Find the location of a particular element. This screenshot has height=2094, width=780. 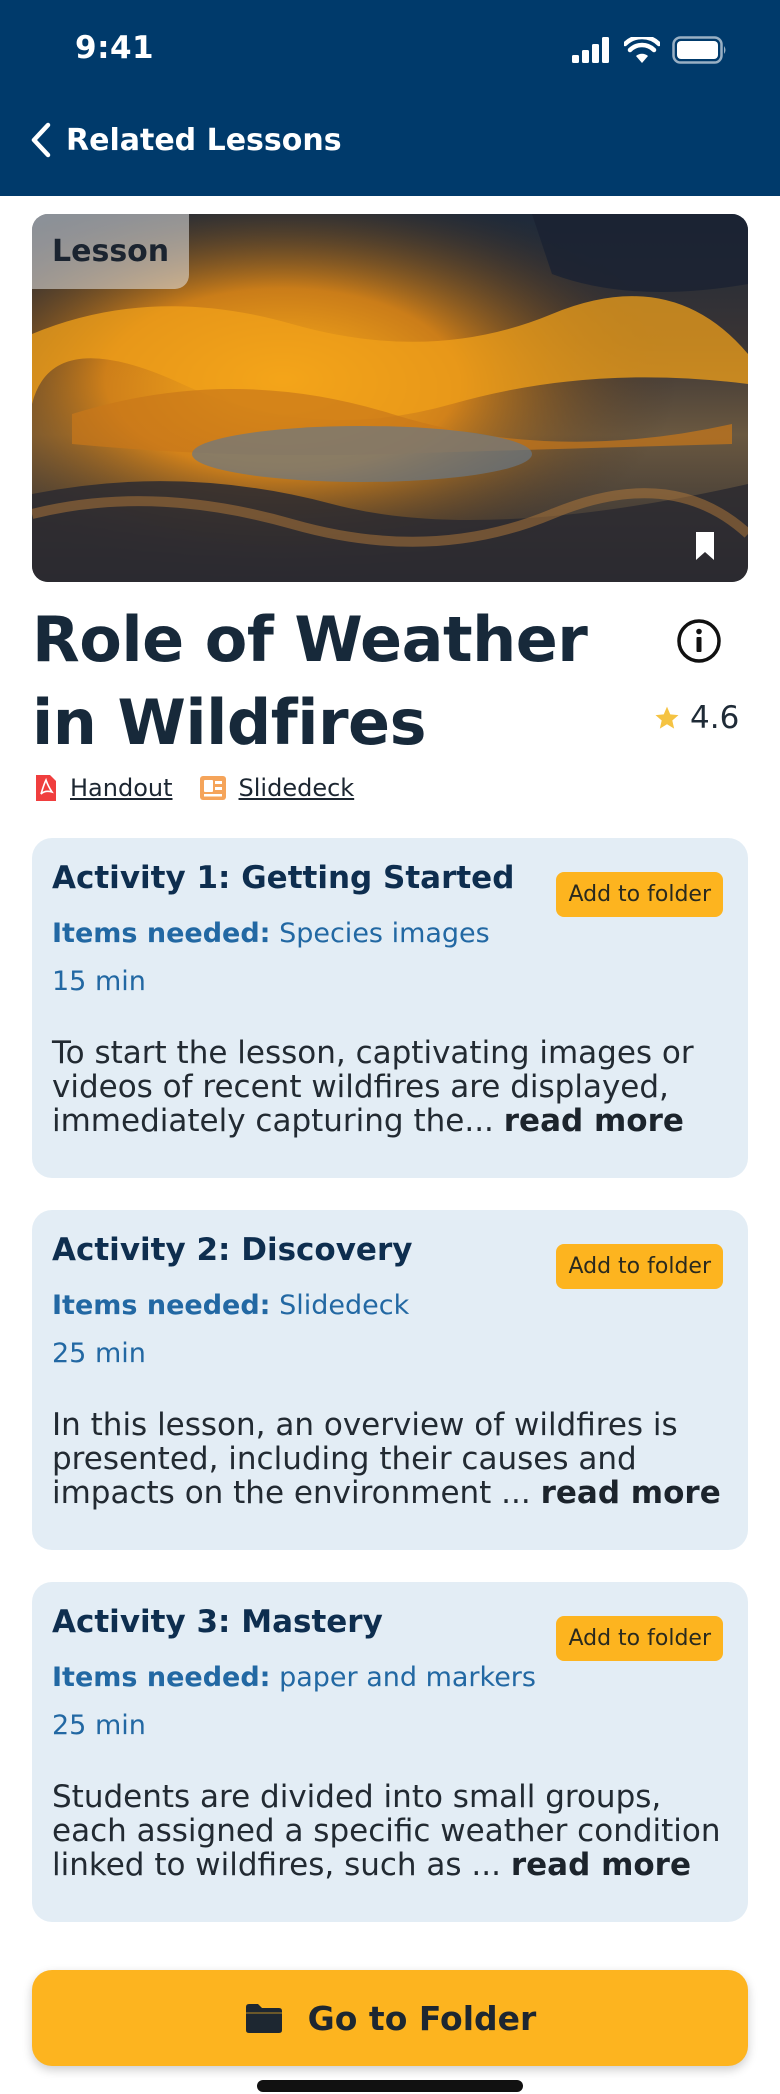

rating: 4.6 is located at coordinates (696, 718).